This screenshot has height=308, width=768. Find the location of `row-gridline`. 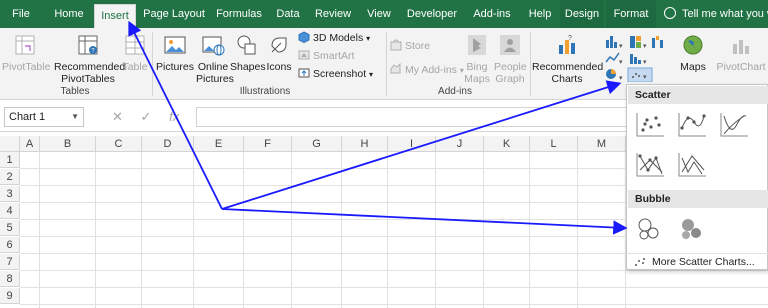

row-gridline is located at coordinates (394, 287).